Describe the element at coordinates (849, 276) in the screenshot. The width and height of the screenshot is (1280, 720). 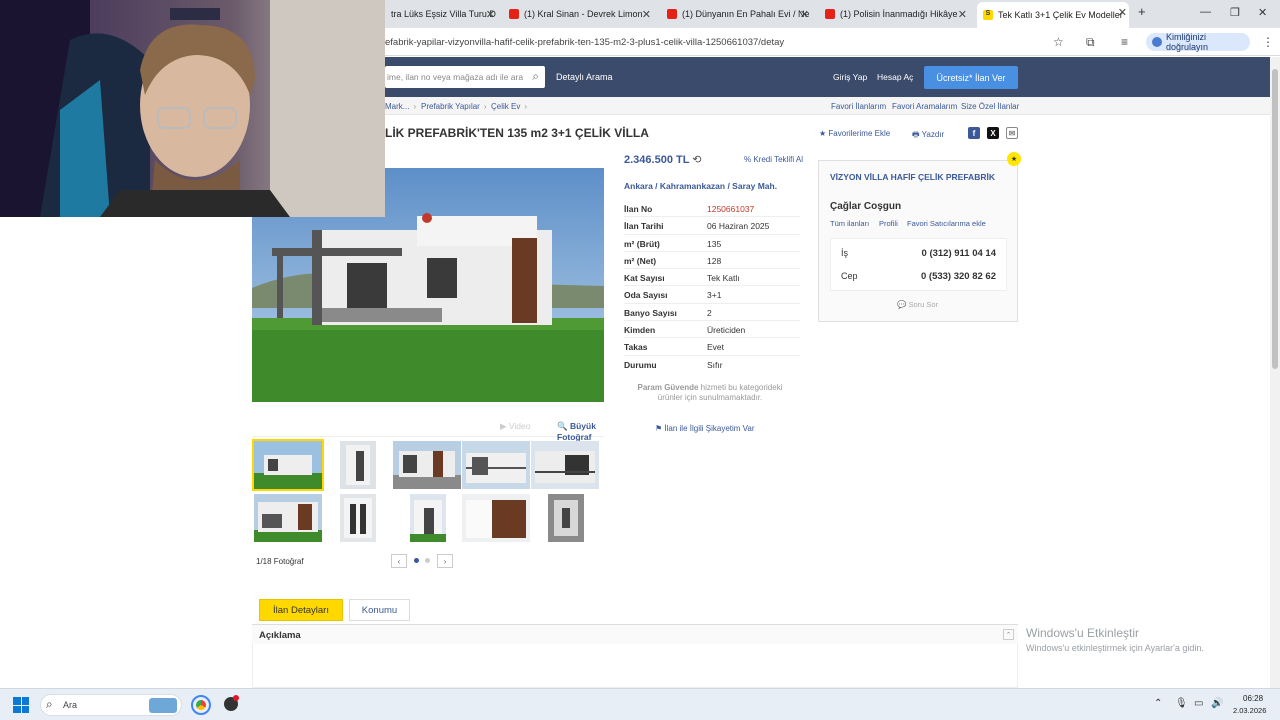
I see `phone-label: Cep` at that location.